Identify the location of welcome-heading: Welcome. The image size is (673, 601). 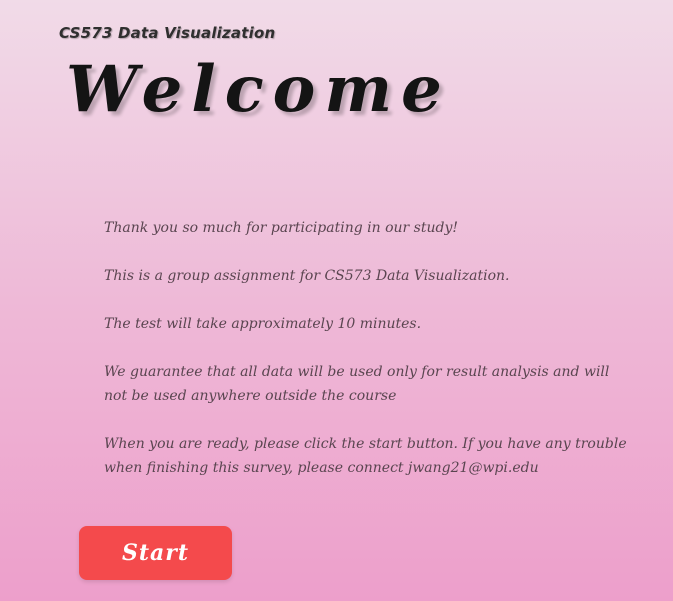
(258, 89).